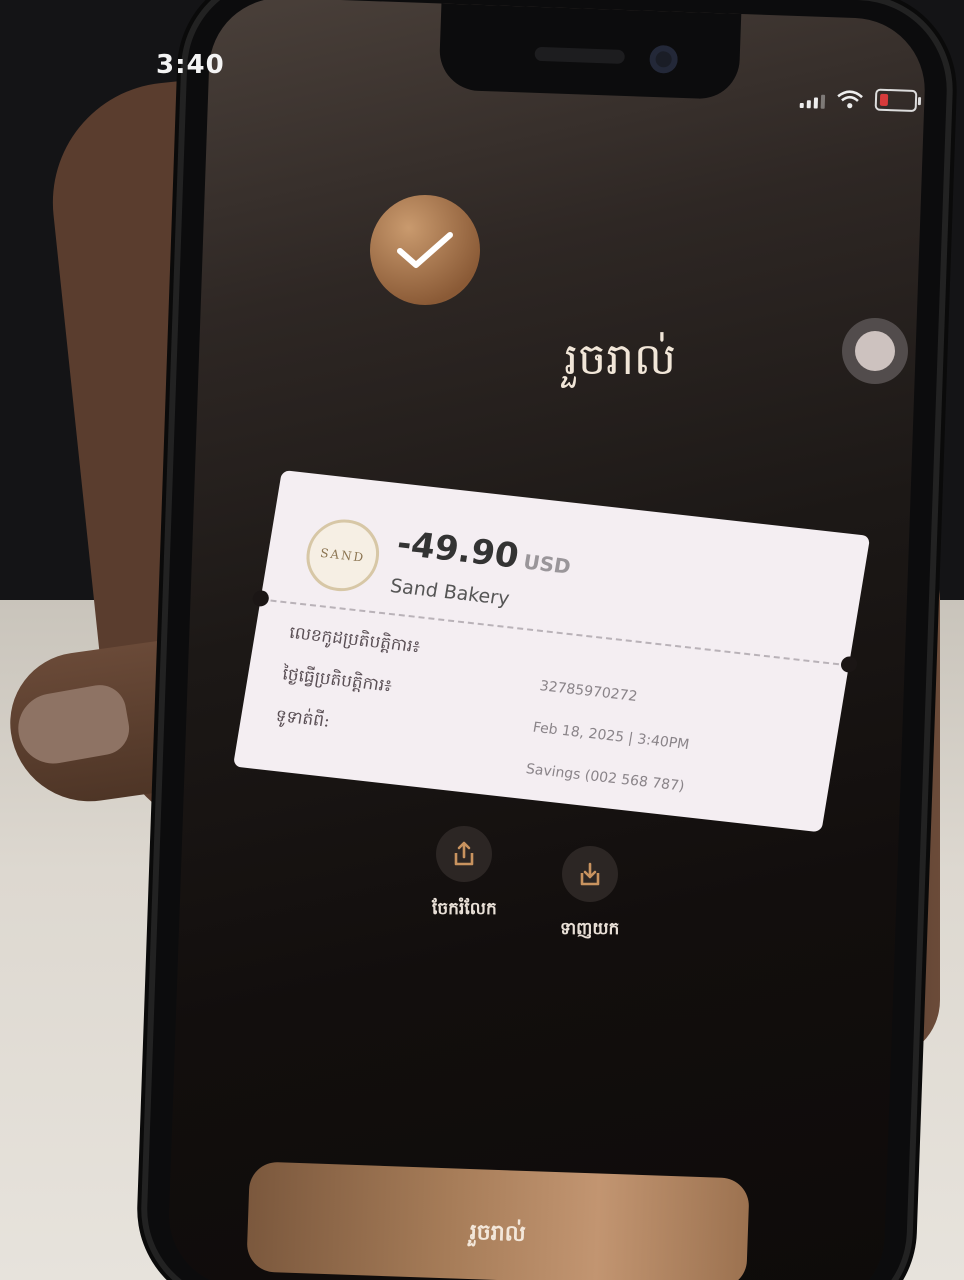 The image size is (964, 1280). What do you see at coordinates (590, 929) in the screenshot?
I see `download-label: ទាញយក` at bounding box center [590, 929].